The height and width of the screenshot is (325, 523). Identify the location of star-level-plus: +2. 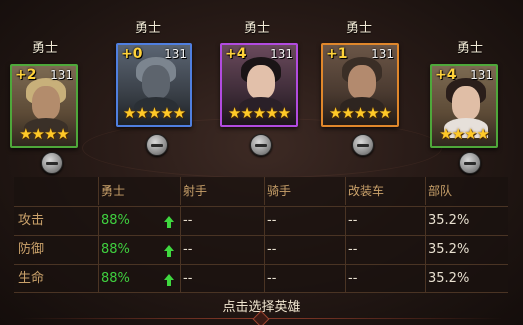
(26, 75).